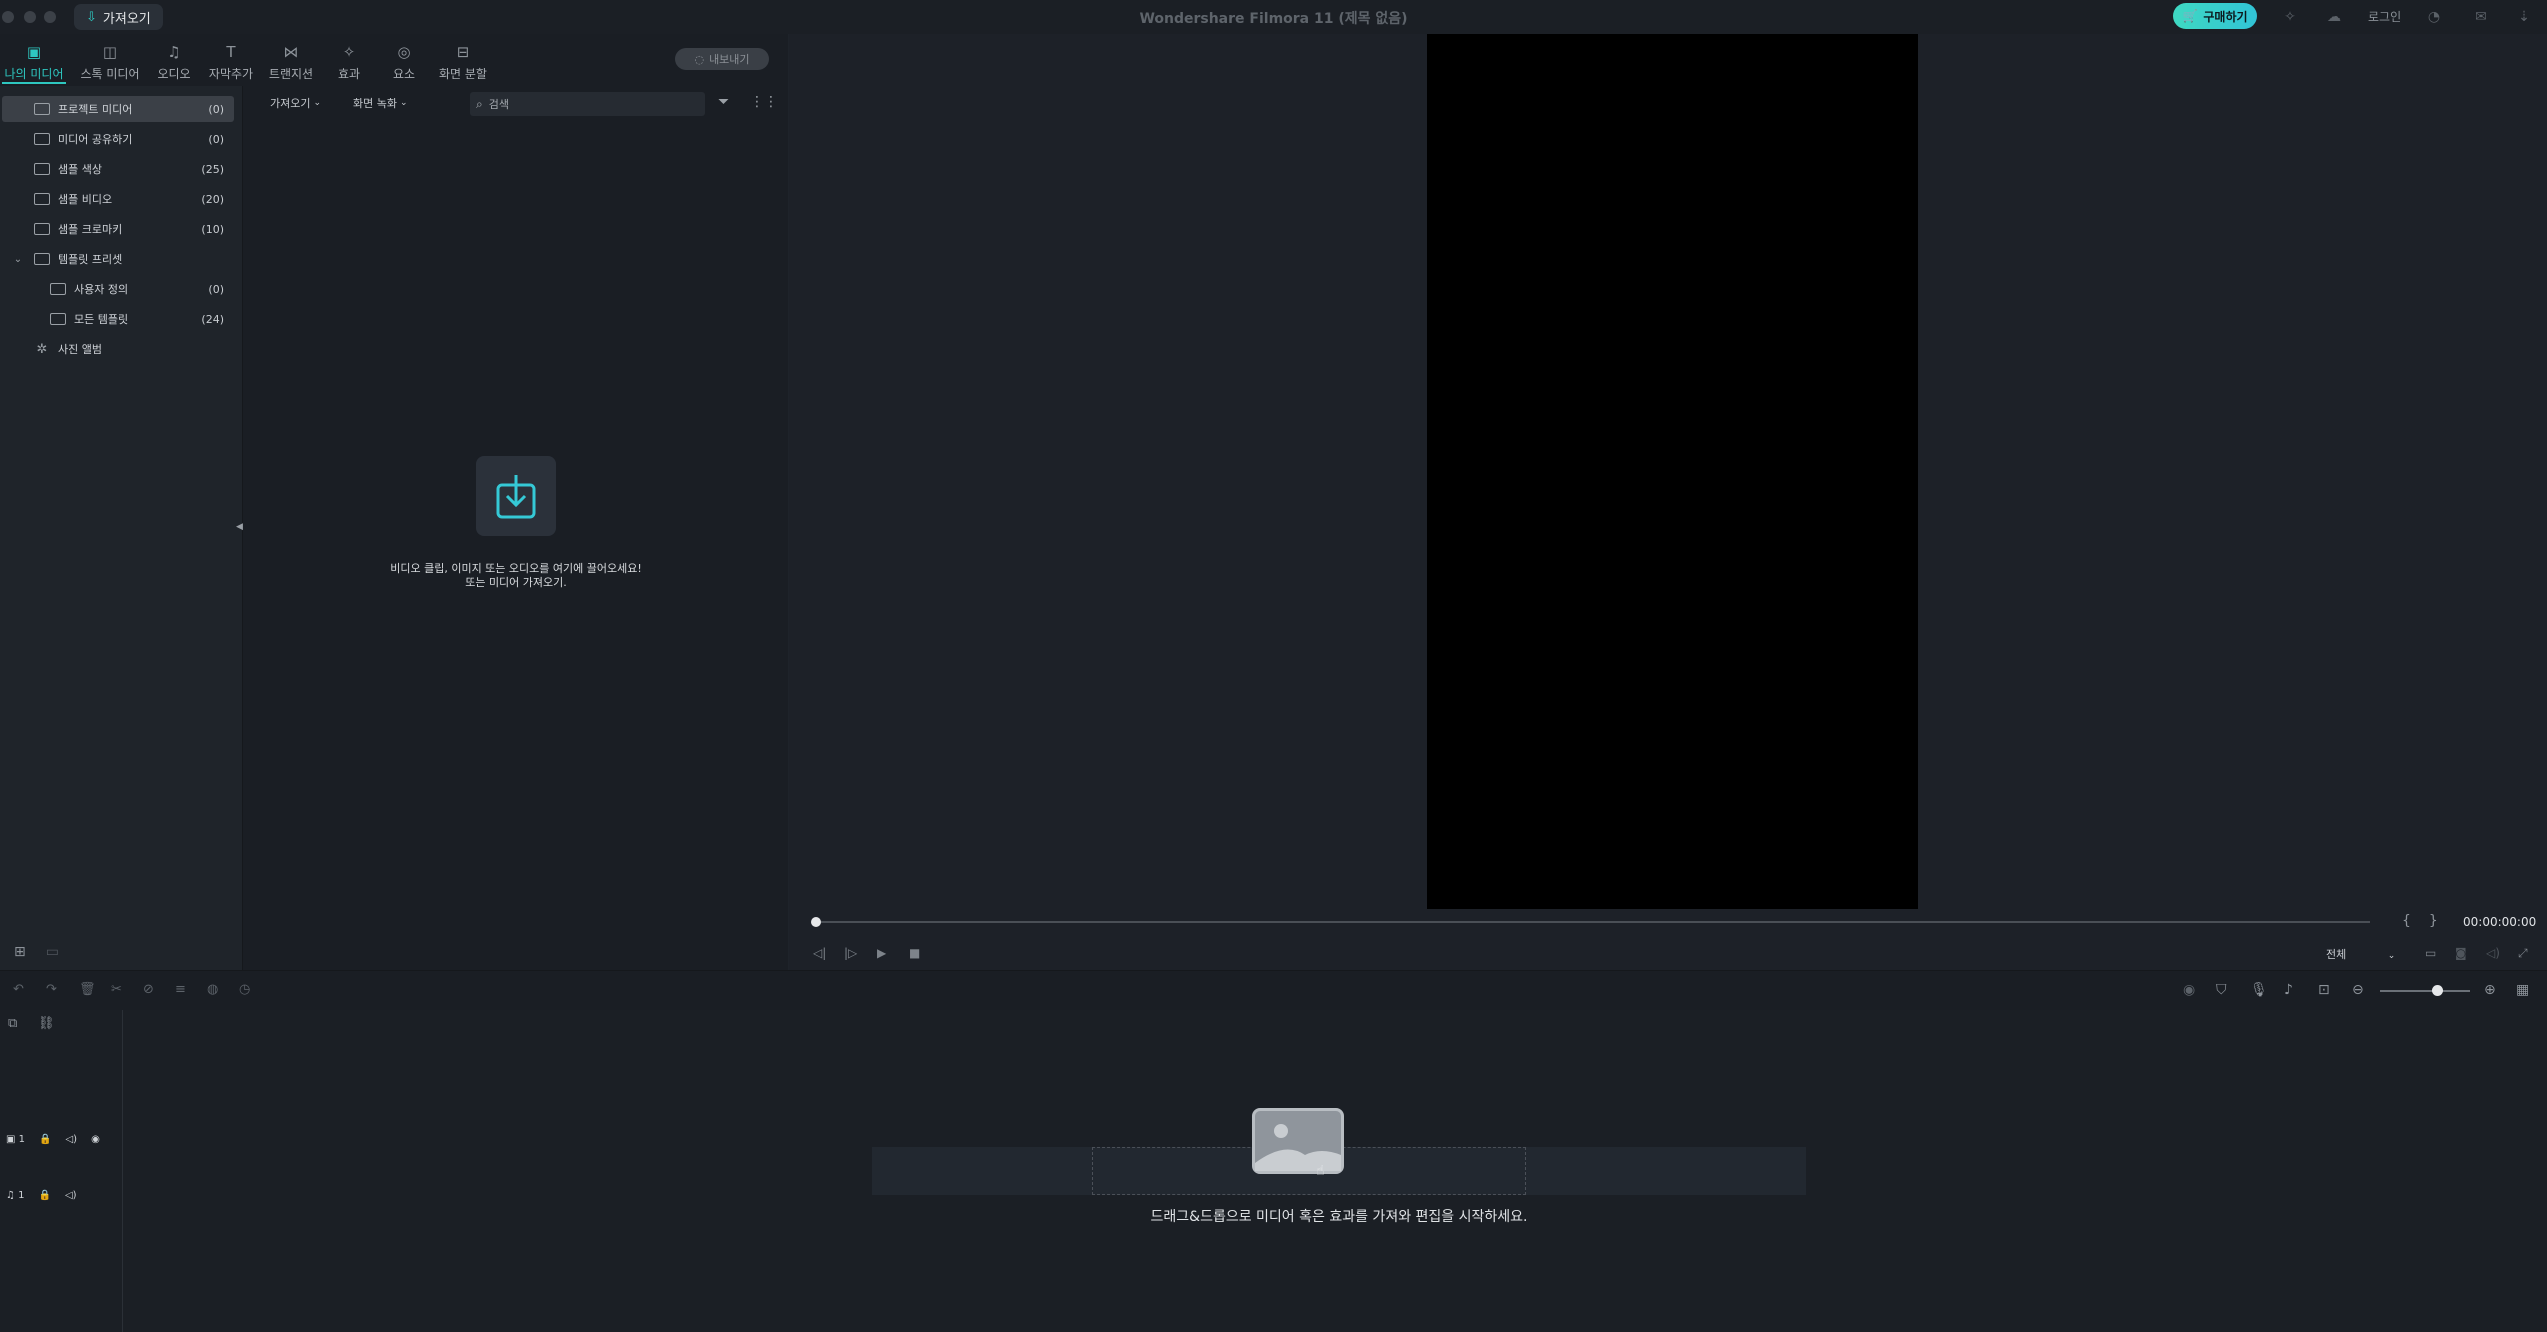 This screenshot has height=1332, width=2547. I want to click on sidebar-item-label: 모든 템플릿, so click(101, 319).